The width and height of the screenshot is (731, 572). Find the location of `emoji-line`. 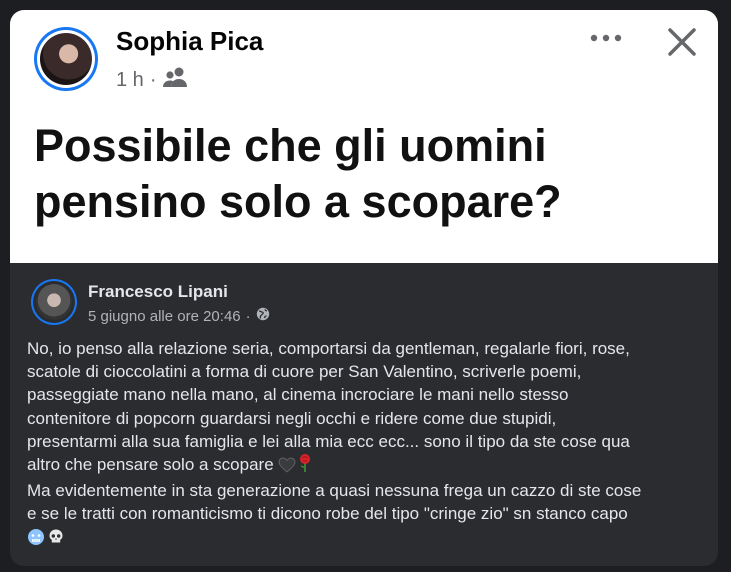

emoji-line is located at coordinates (367, 539).